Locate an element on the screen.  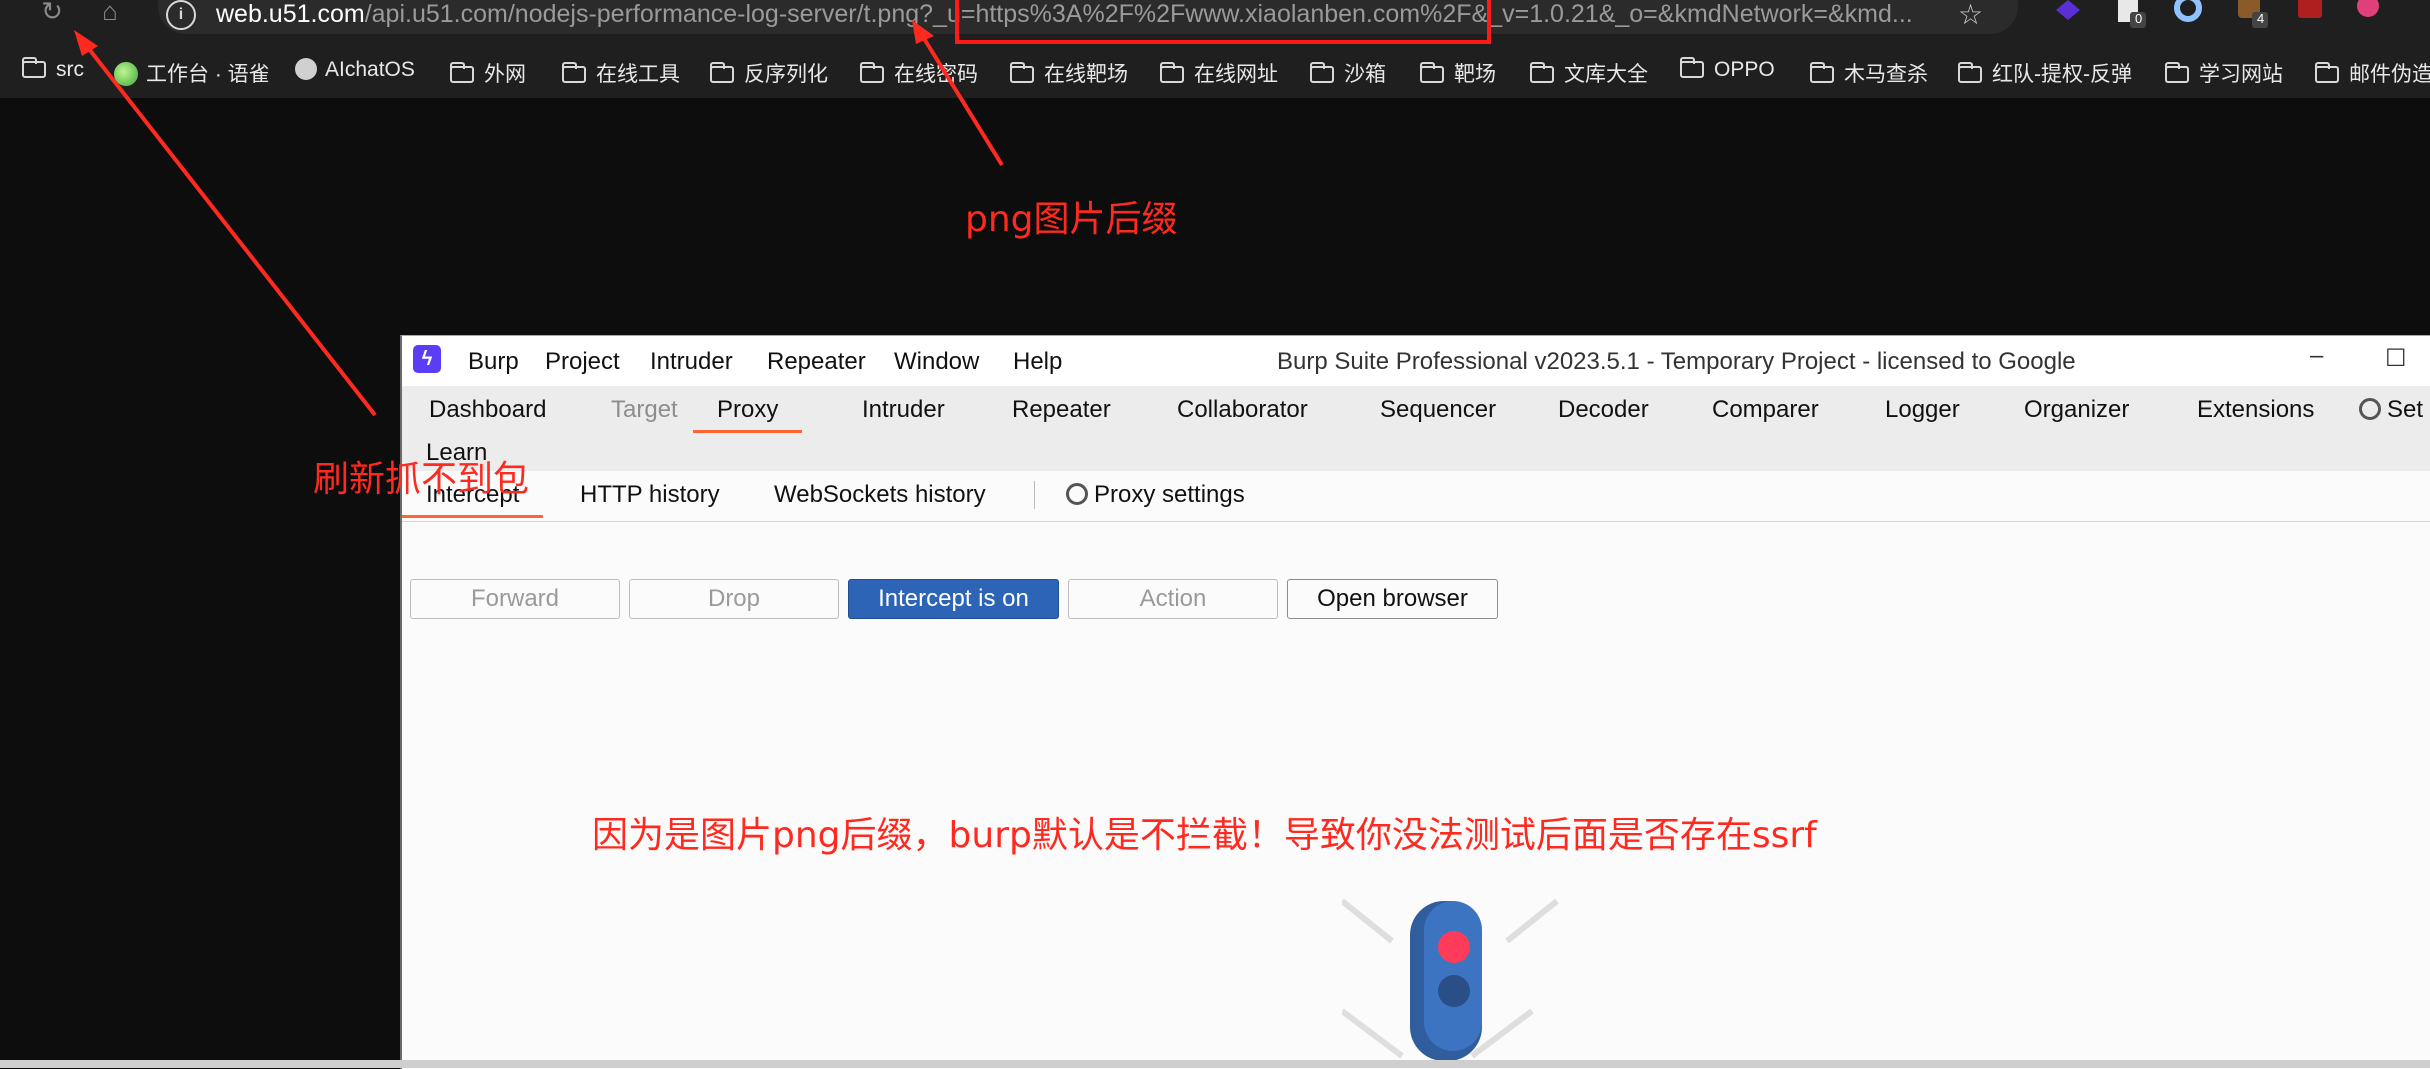
extension-flower-icon is located at coordinates (2368, 15).